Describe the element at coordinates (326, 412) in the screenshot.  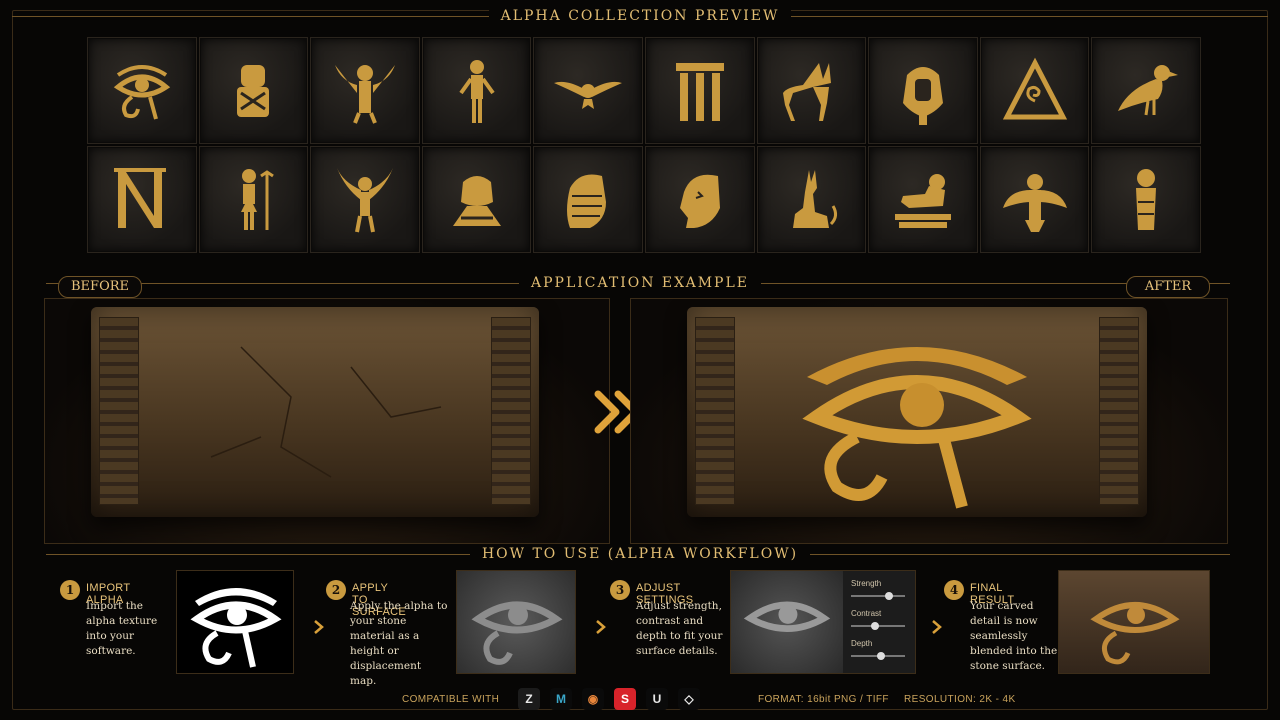
I see `stone-cracks` at that location.